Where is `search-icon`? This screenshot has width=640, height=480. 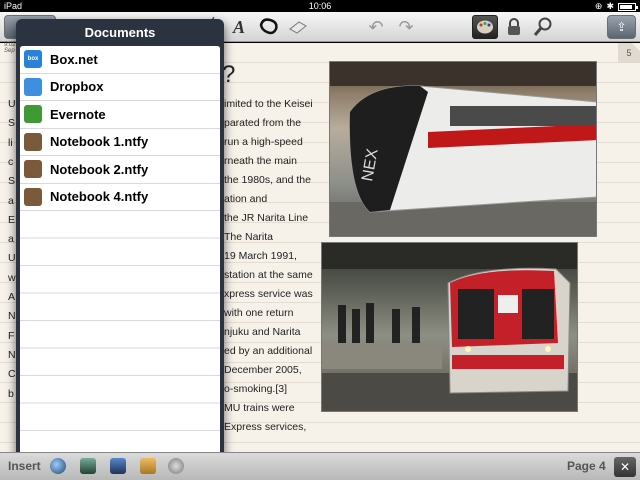
search-icon is located at coordinates (543, 27).